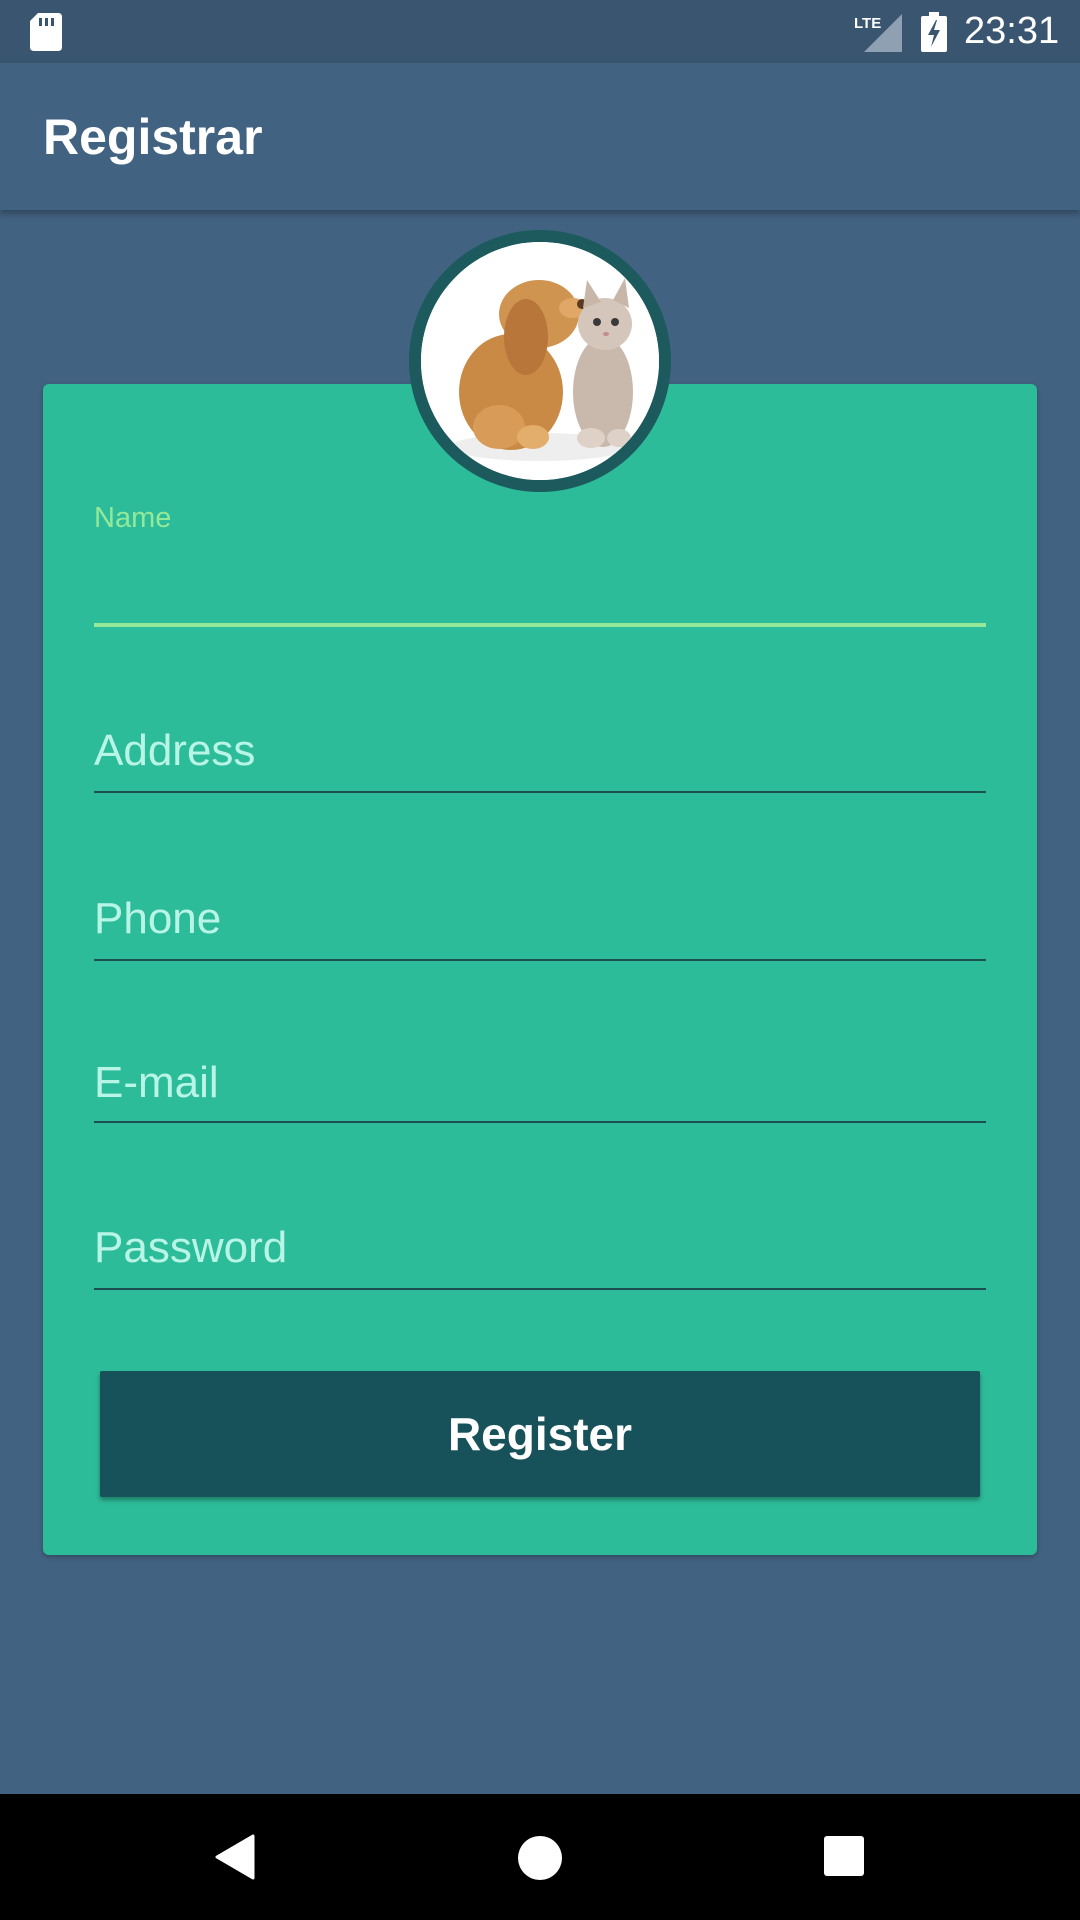 This screenshot has height=1920, width=1080. What do you see at coordinates (540, 1434) in the screenshot?
I see `register-button: Register` at bounding box center [540, 1434].